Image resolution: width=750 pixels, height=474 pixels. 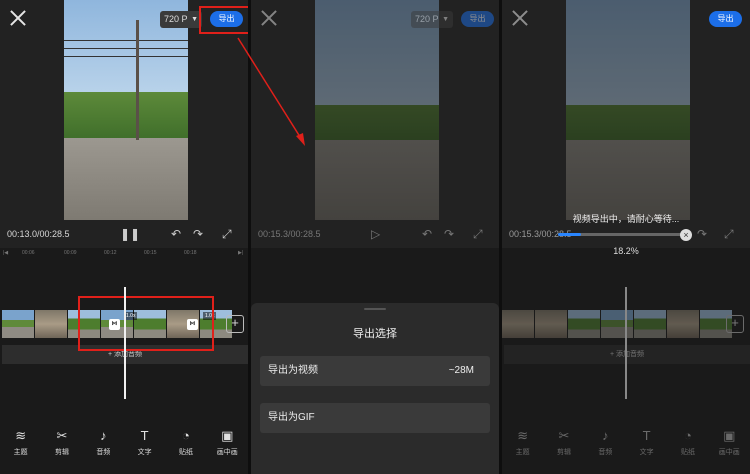 What do you see at coordinates (626, 251) in the screenshot?
I see `progress-percent: 18.2%` at bounding box center [626, 251].